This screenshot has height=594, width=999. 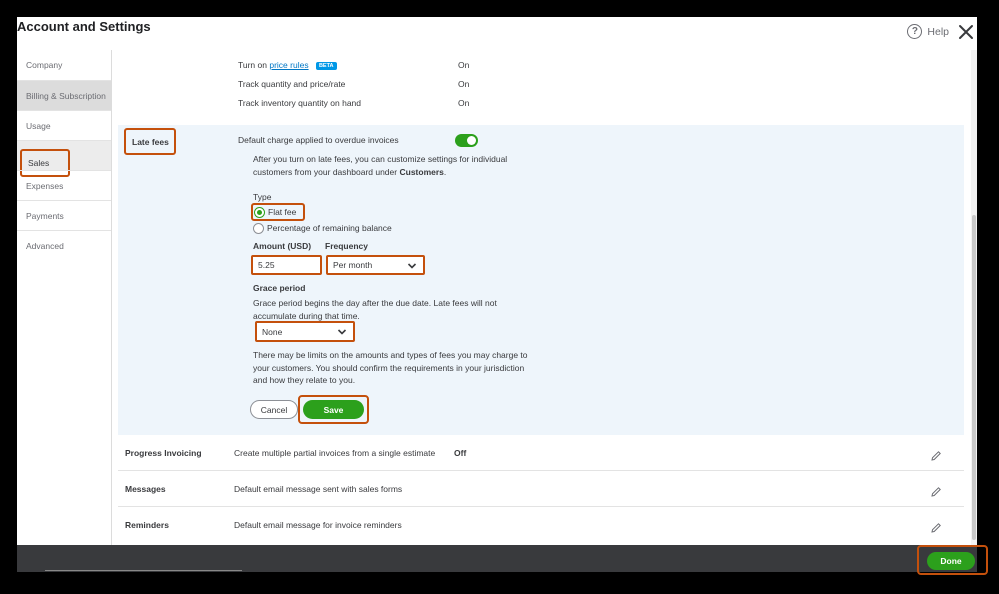 I want to click on row-name: Progress Invoicing, so click(x=163, y=453).